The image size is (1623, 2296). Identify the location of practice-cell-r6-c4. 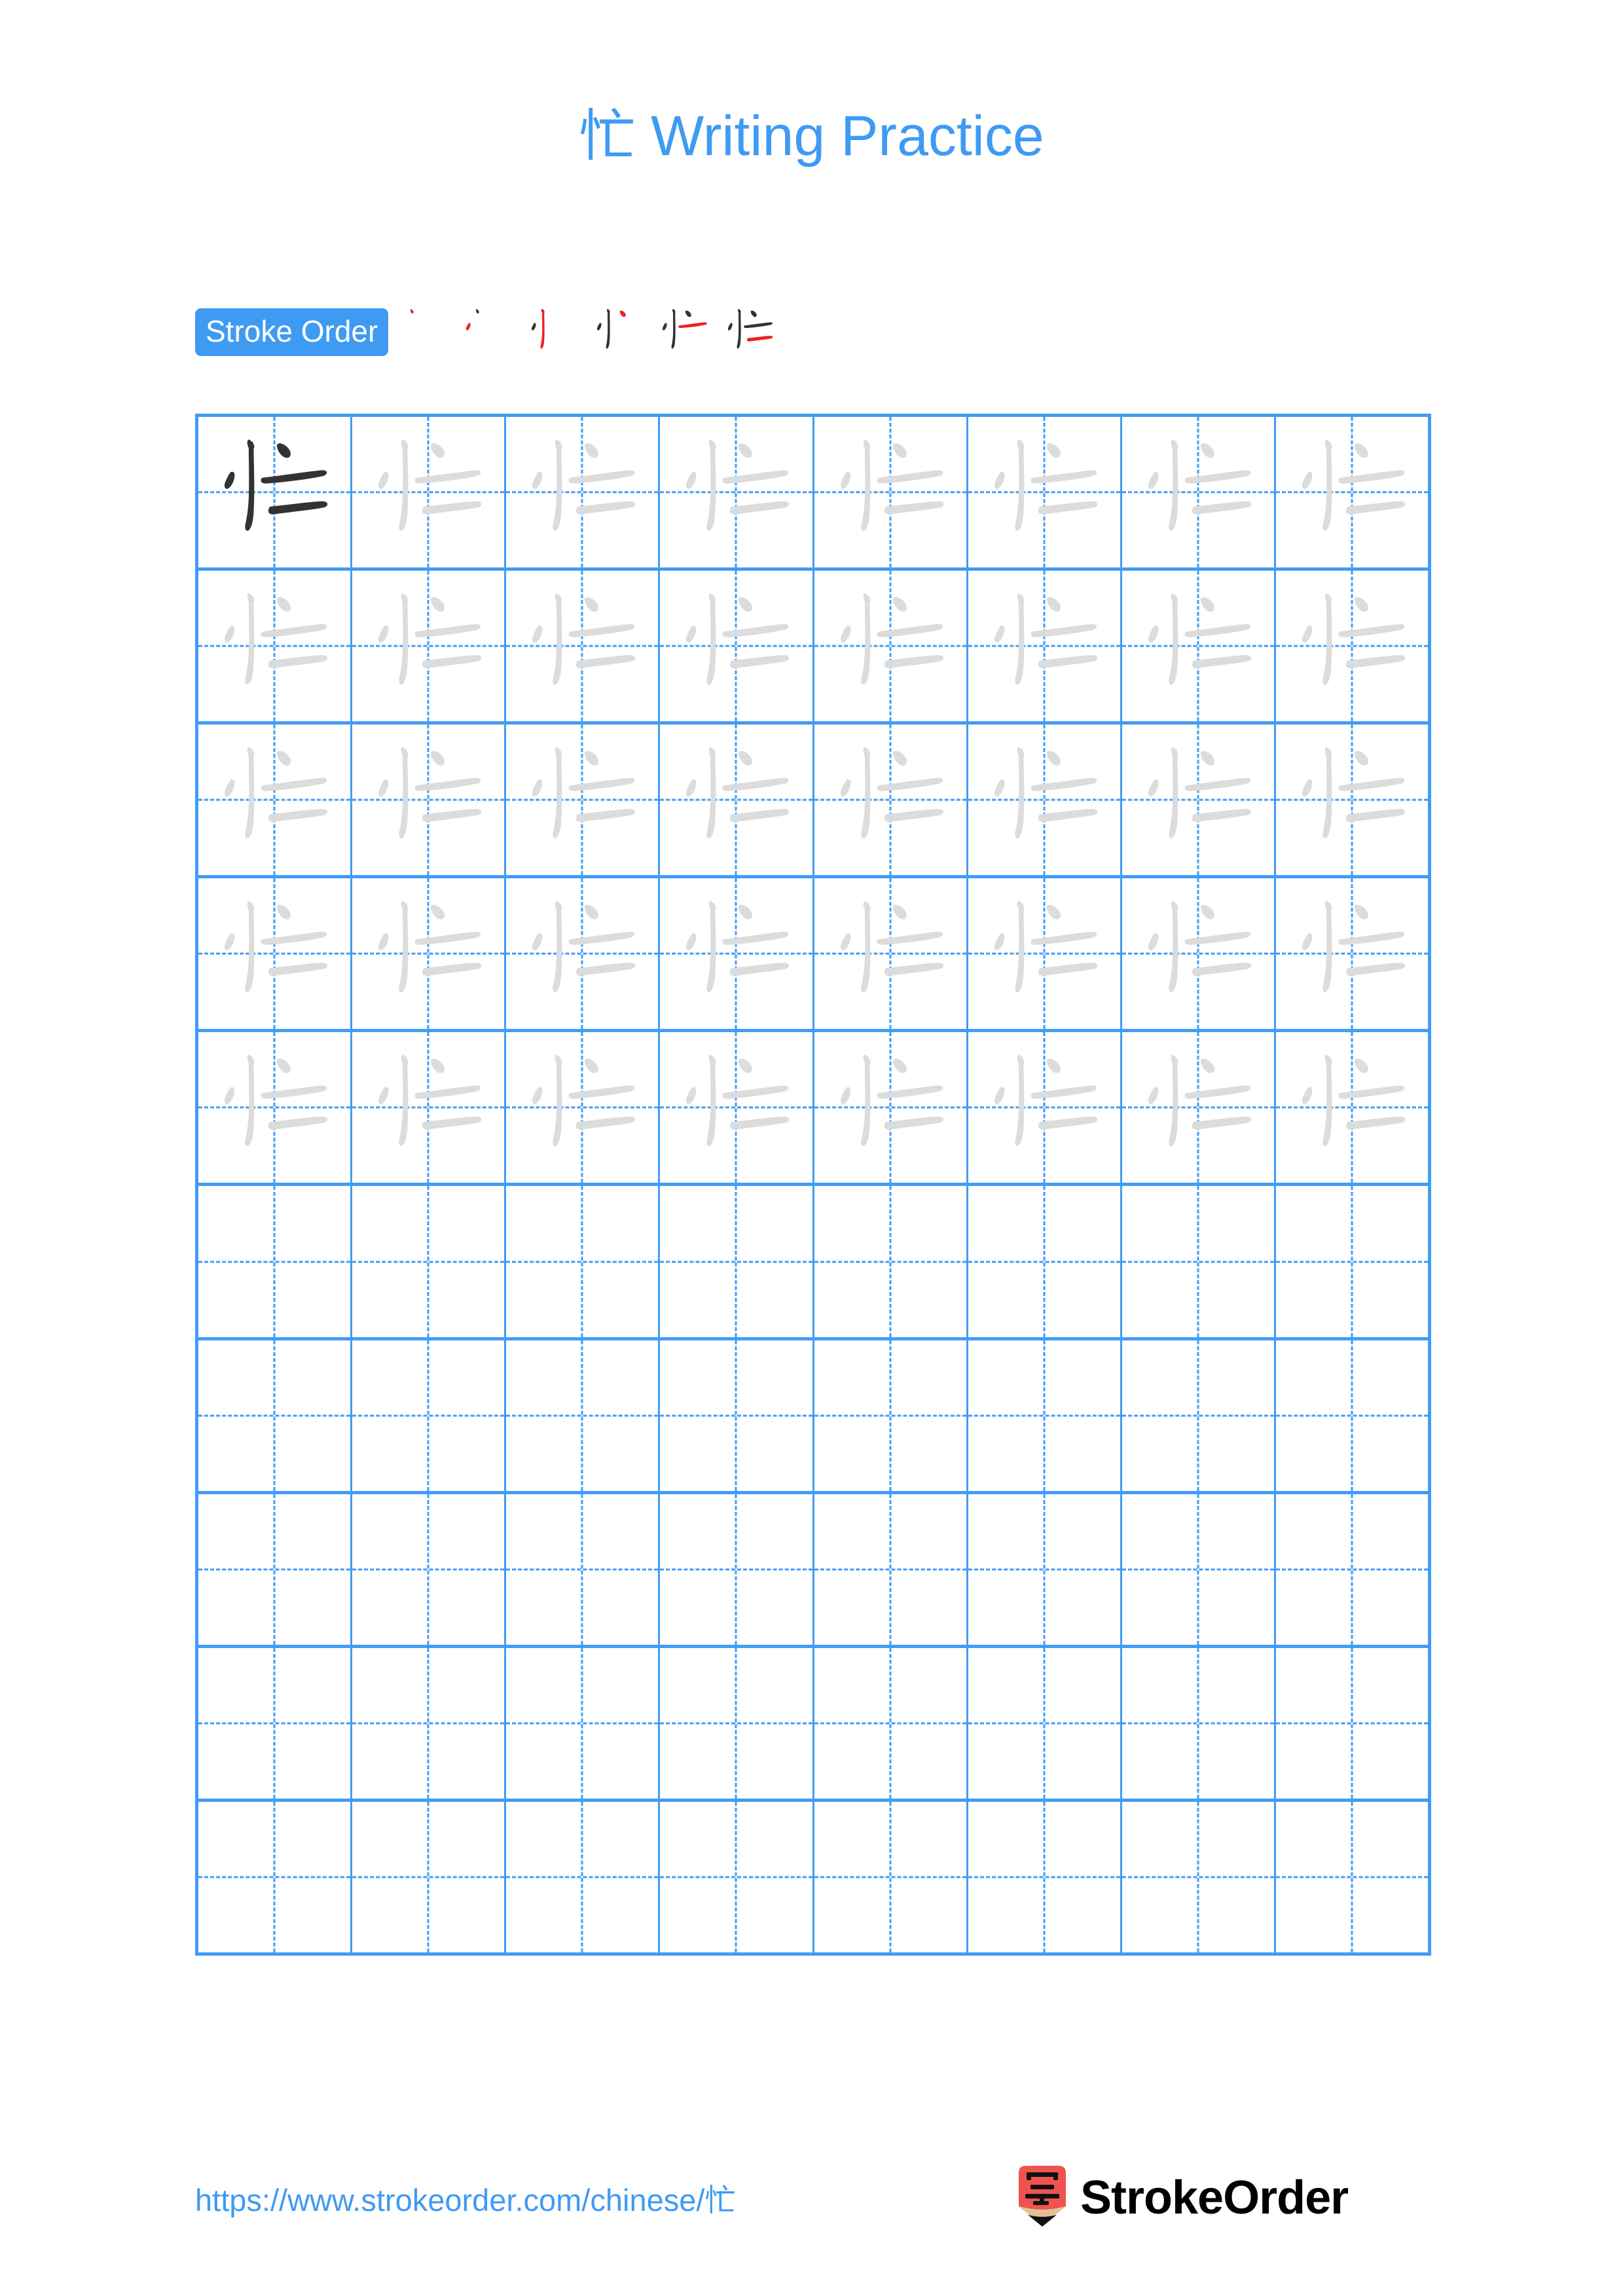
(737, 1261).